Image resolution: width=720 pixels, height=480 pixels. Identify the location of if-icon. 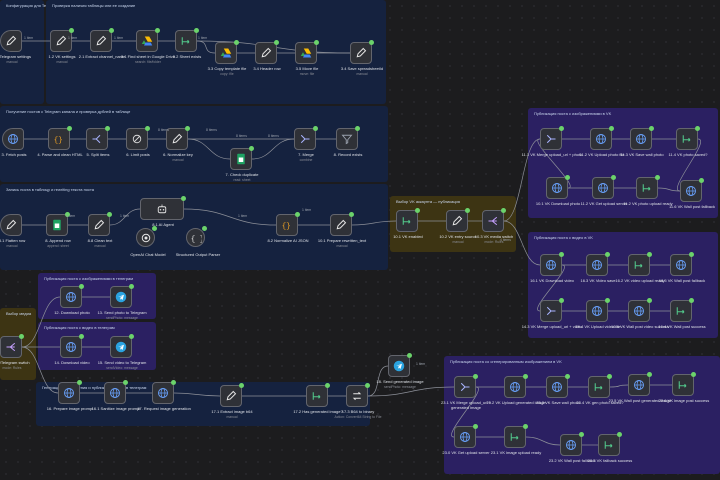
(514, 437).